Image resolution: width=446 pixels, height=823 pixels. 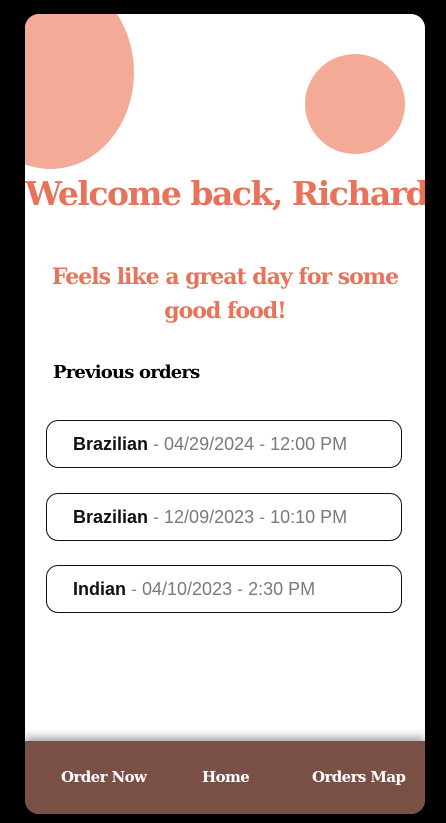 What do you see at coordinates (209, 444) in the screenshot?
I see `order-date: 04/29/2024` at bounding box center [209, 444].